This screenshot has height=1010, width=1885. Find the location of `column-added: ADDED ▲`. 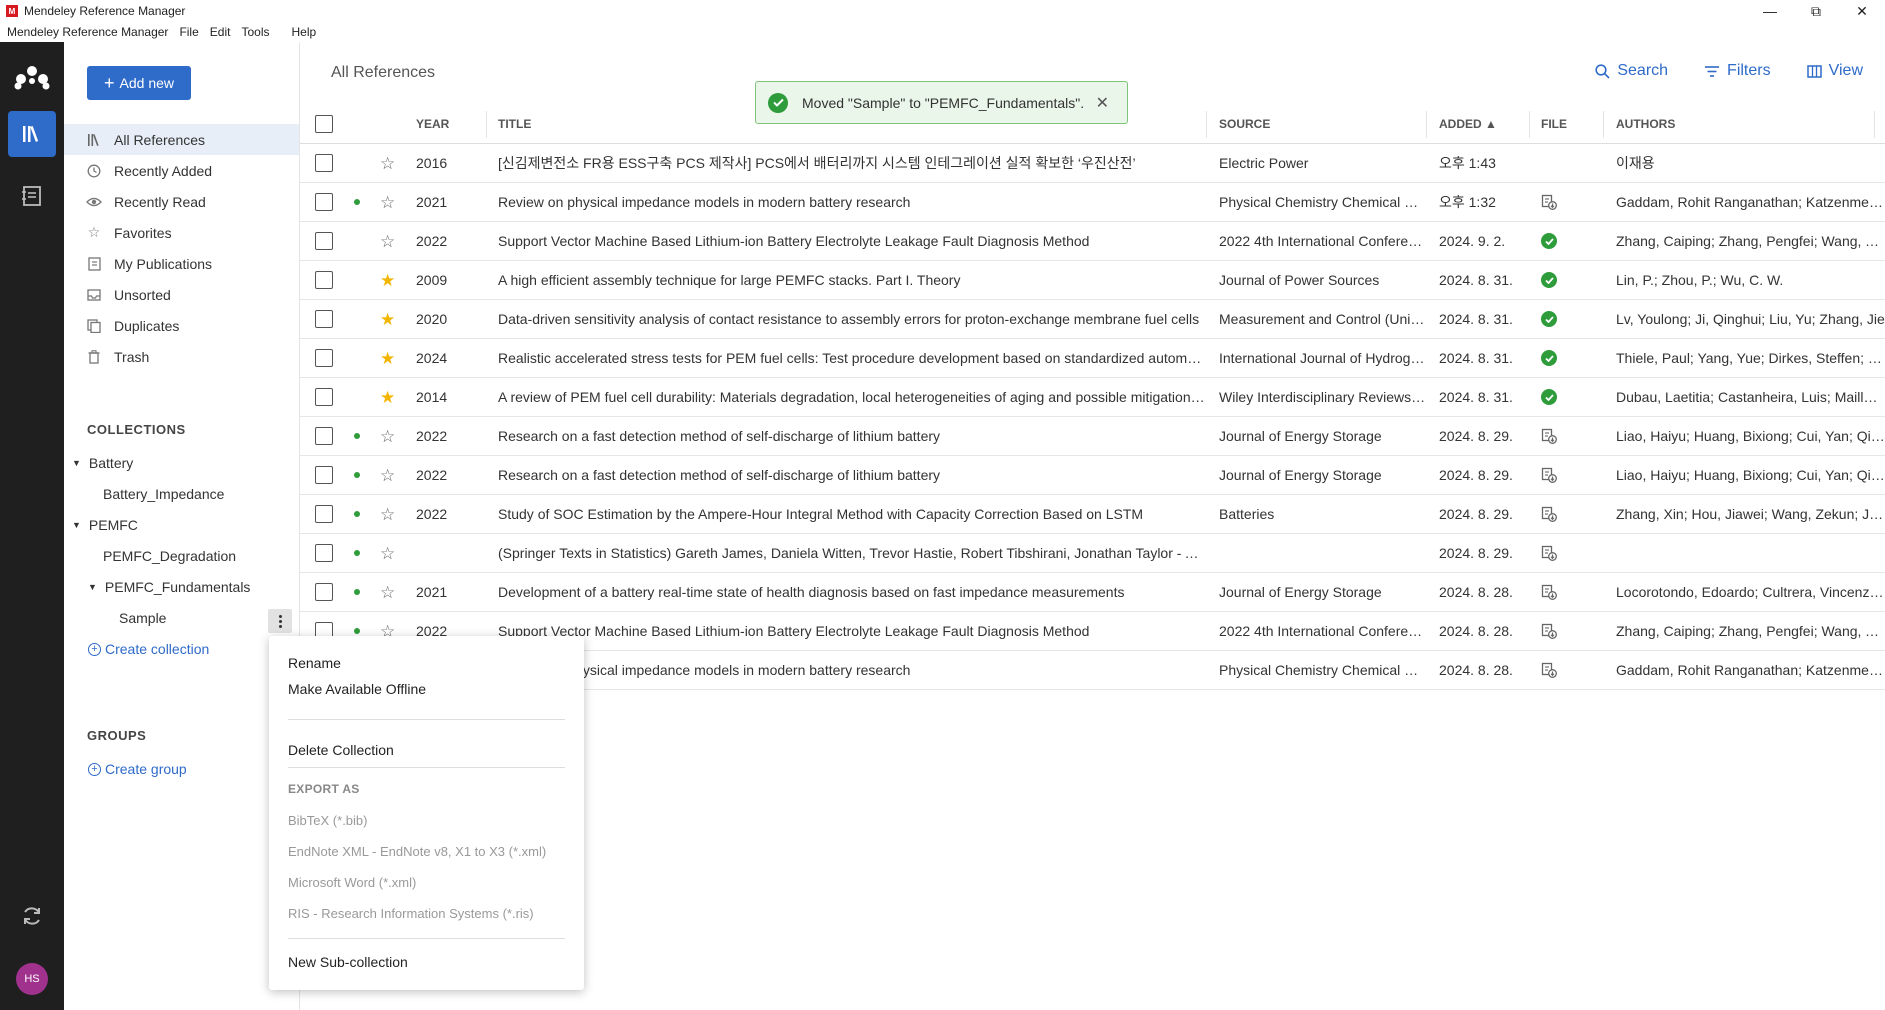

column-added: ADDED ▲ is located at coordinates (1468, 124).